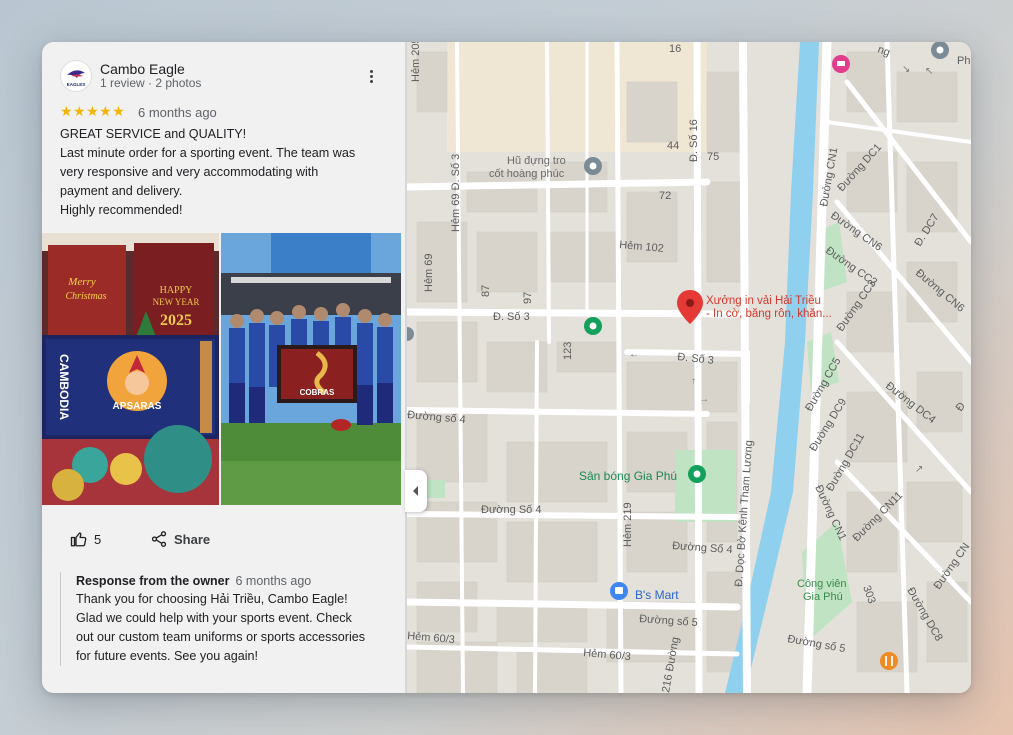 Image resolution: width=1013 pixels, height=735 pixels. What do you see at coordinates (317, 392) in the screenshot?
I see `svg-text: COBRAS` at bounding box center [317, 392].